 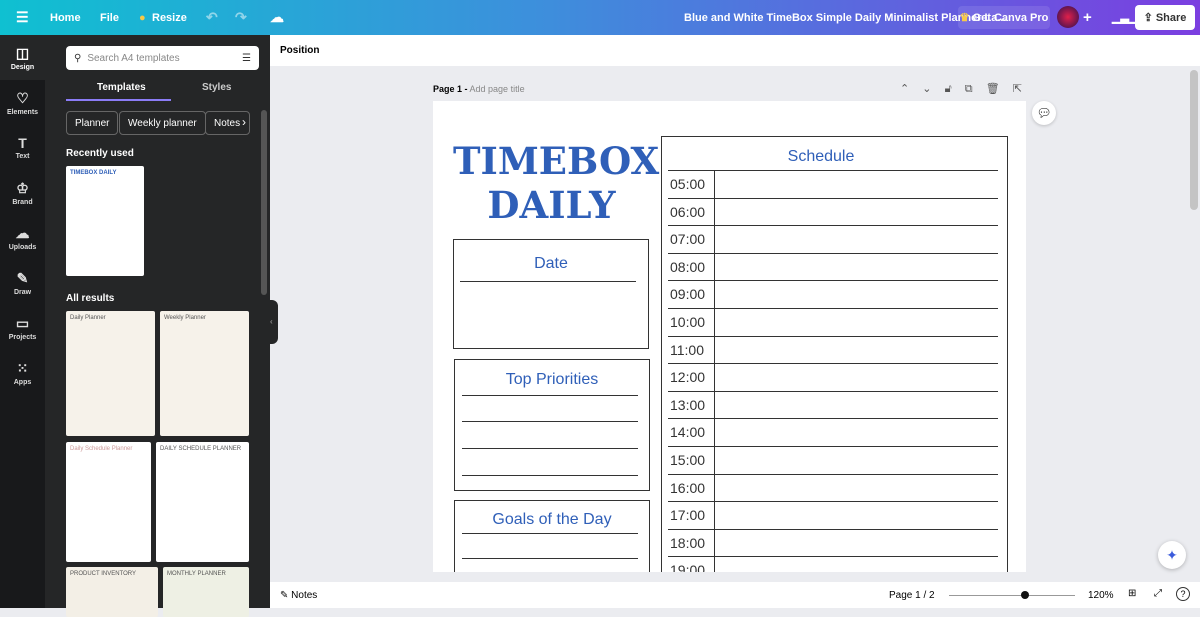 What do you see at coordinates (1024, 595) in the screenshot?
I see `zoom-slider-handle` at bounding box center [1024, 595].